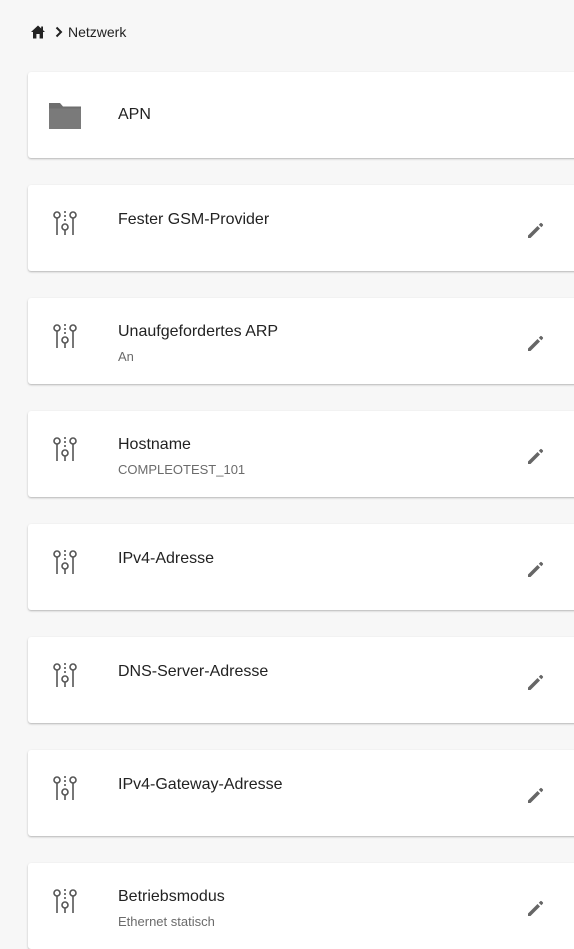 This screenshot has width=574, height=949. What do you see at coordinates (198, 331) in the screenshot?
I see `setting-item-title: Unaufgefordertes ARP` at bounding box center [198, 331].